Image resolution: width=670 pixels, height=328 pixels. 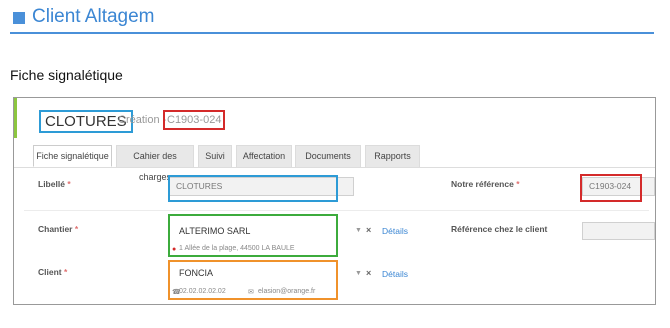 What do you see at coordinates (392, 156) in the screenshot?
I see `tab-rapports: Rapports` at bounding box center [392, 156].